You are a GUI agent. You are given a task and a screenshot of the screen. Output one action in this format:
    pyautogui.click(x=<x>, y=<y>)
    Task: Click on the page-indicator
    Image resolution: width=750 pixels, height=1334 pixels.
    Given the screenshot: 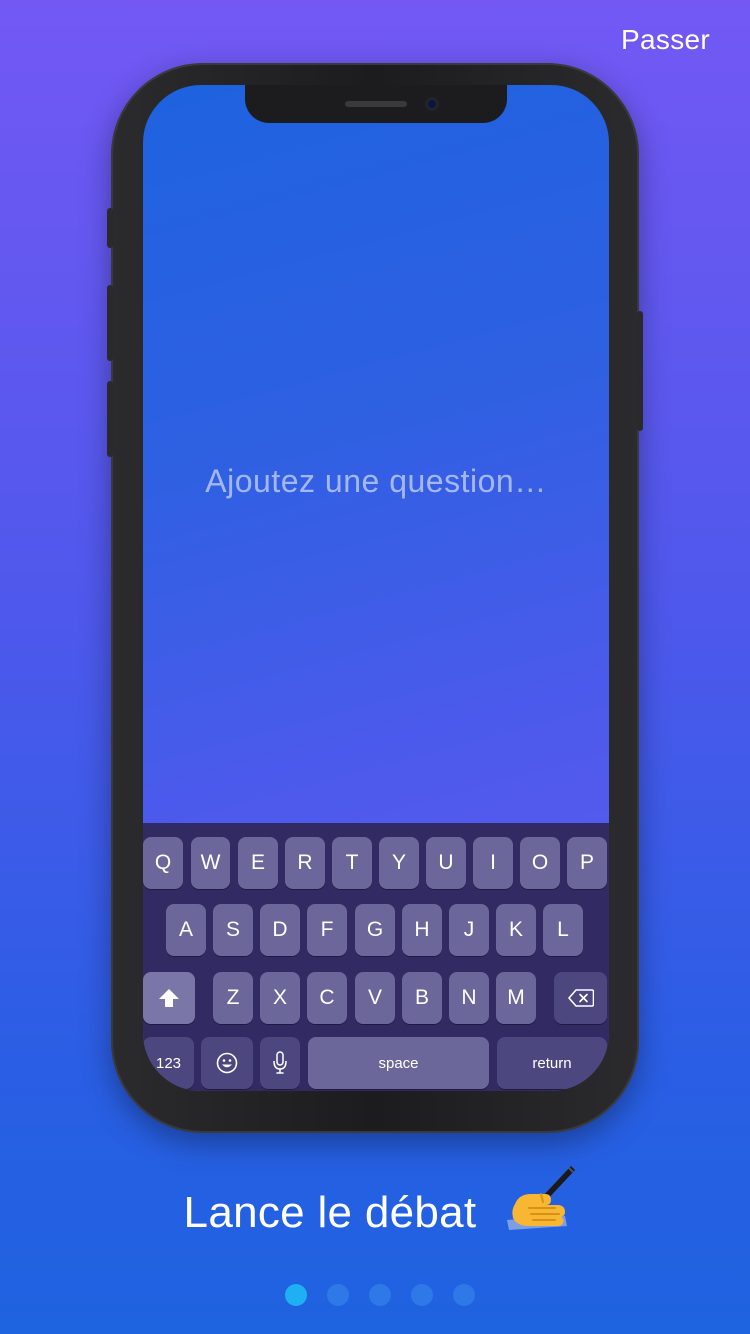 What is the action you would take?
    pyautogui.click(x=385, y=1296)
    